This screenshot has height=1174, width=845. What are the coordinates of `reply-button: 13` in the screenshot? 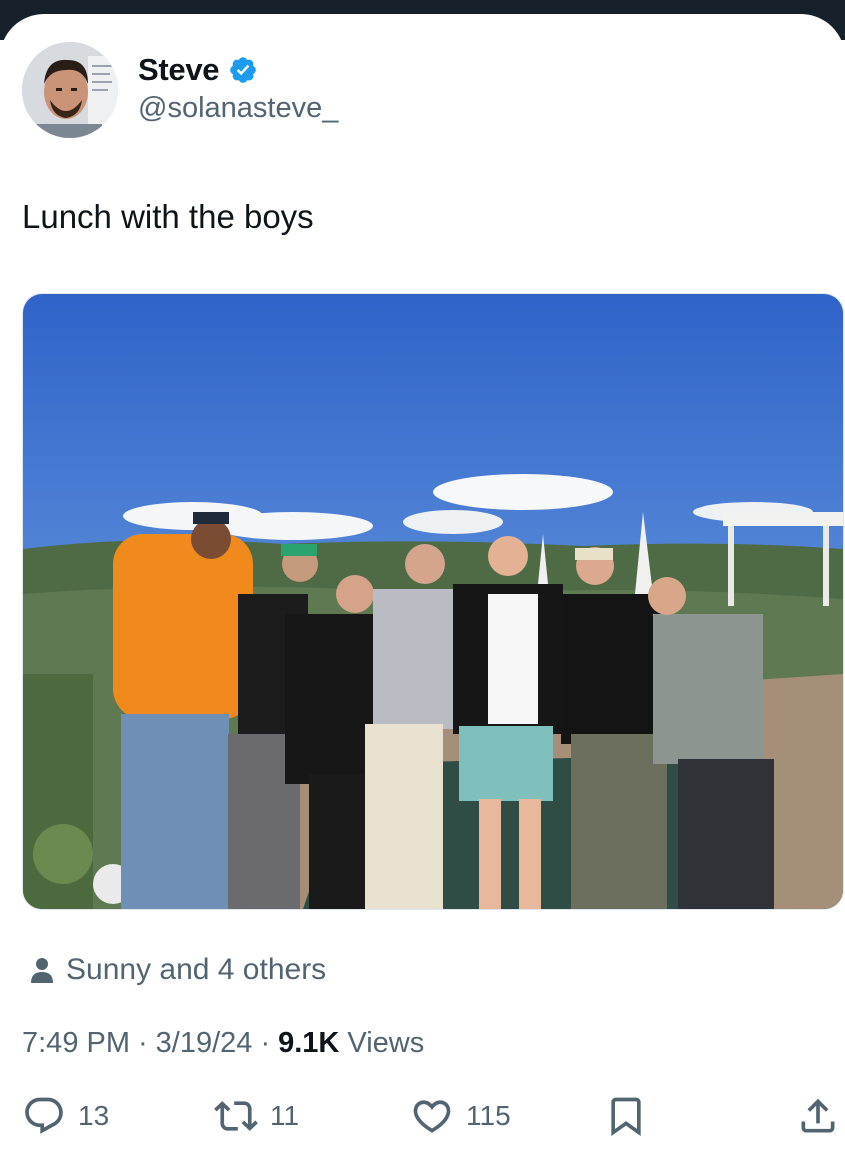 It's located at (65, 1116).